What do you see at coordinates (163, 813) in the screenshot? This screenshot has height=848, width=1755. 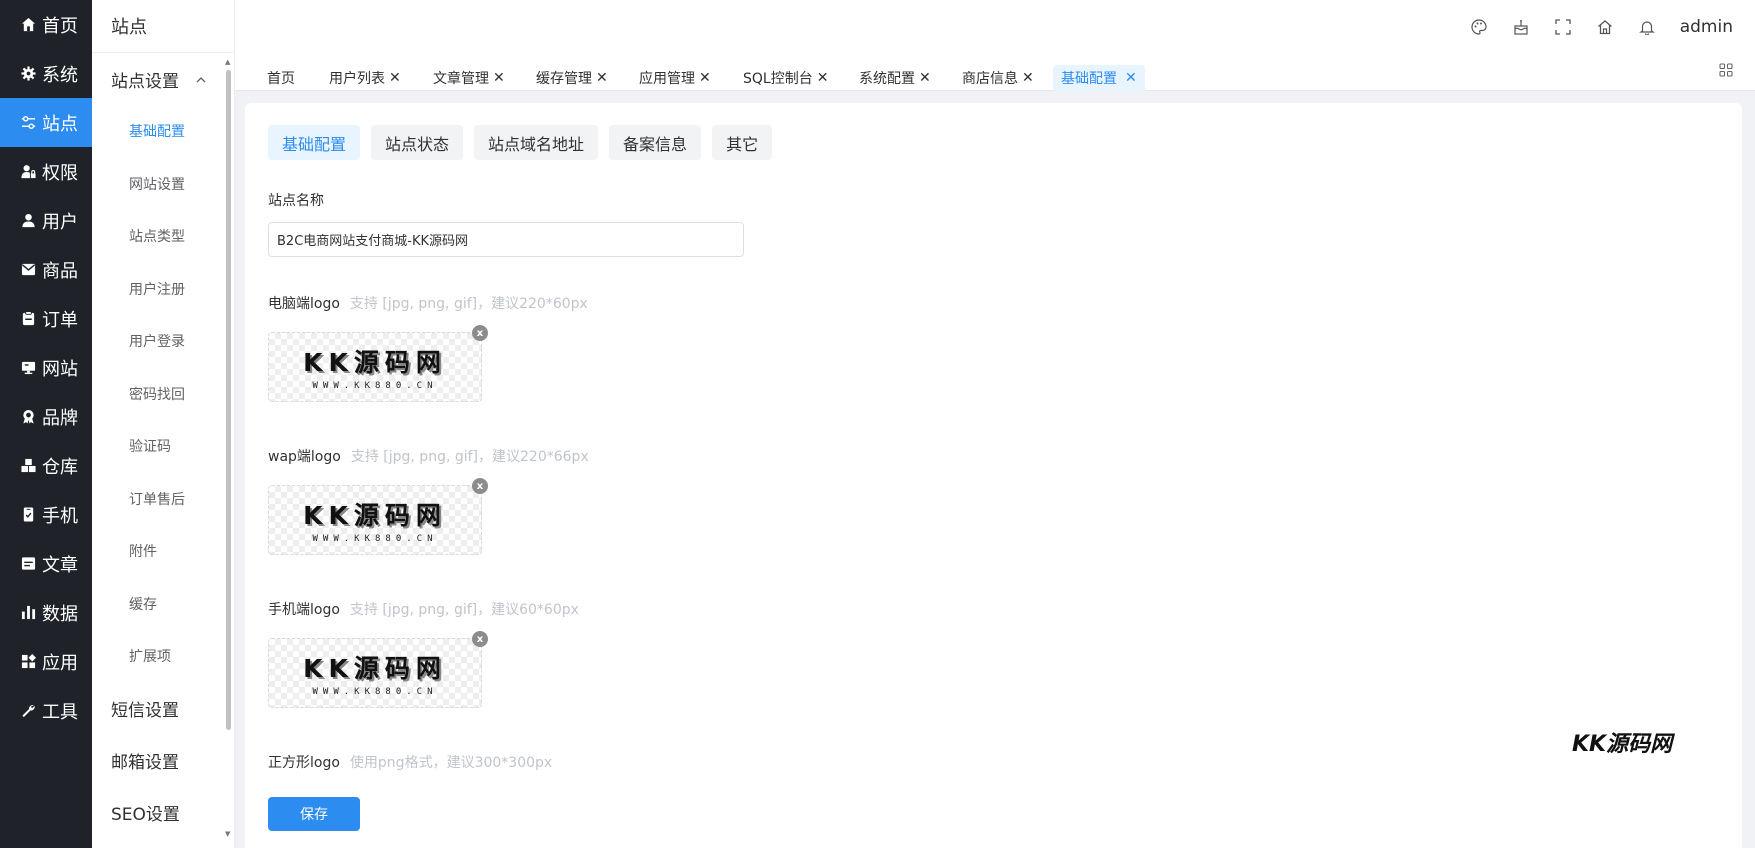 I see `sub-group-seo-settings: SEO设置` at bounding box center [163, 813].